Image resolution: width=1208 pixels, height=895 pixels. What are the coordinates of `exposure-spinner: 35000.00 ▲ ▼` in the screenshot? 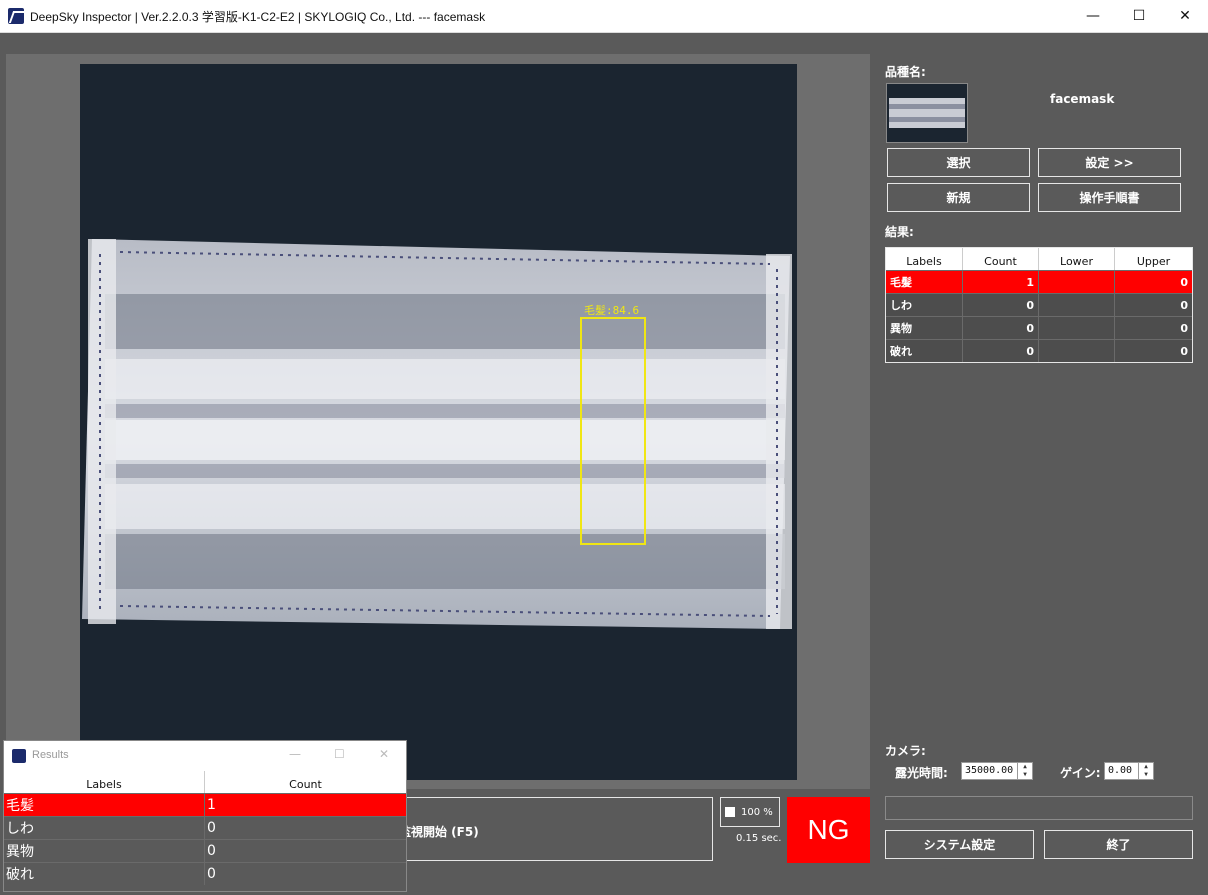 It's located at (997, 771).